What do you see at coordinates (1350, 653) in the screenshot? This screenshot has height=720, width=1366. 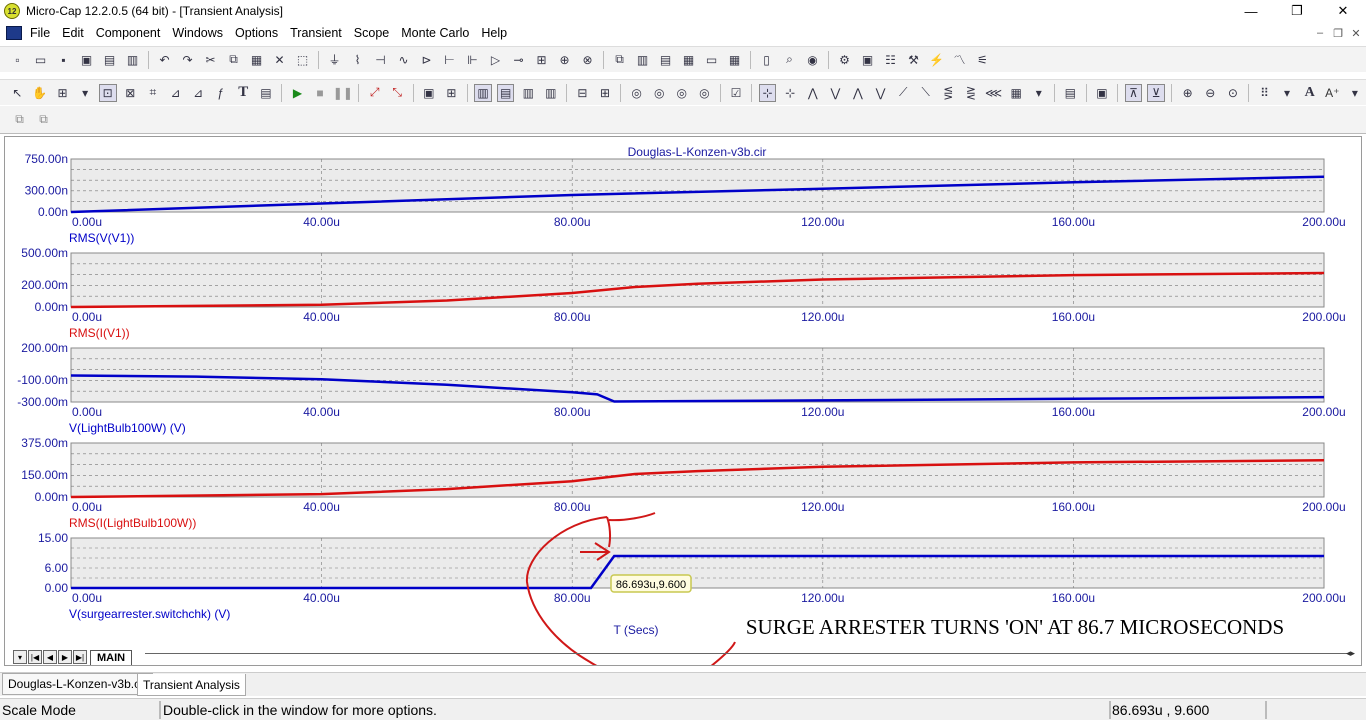 I see `scroll-right-icon: ◂▸` at bounding box center [1350, 653].